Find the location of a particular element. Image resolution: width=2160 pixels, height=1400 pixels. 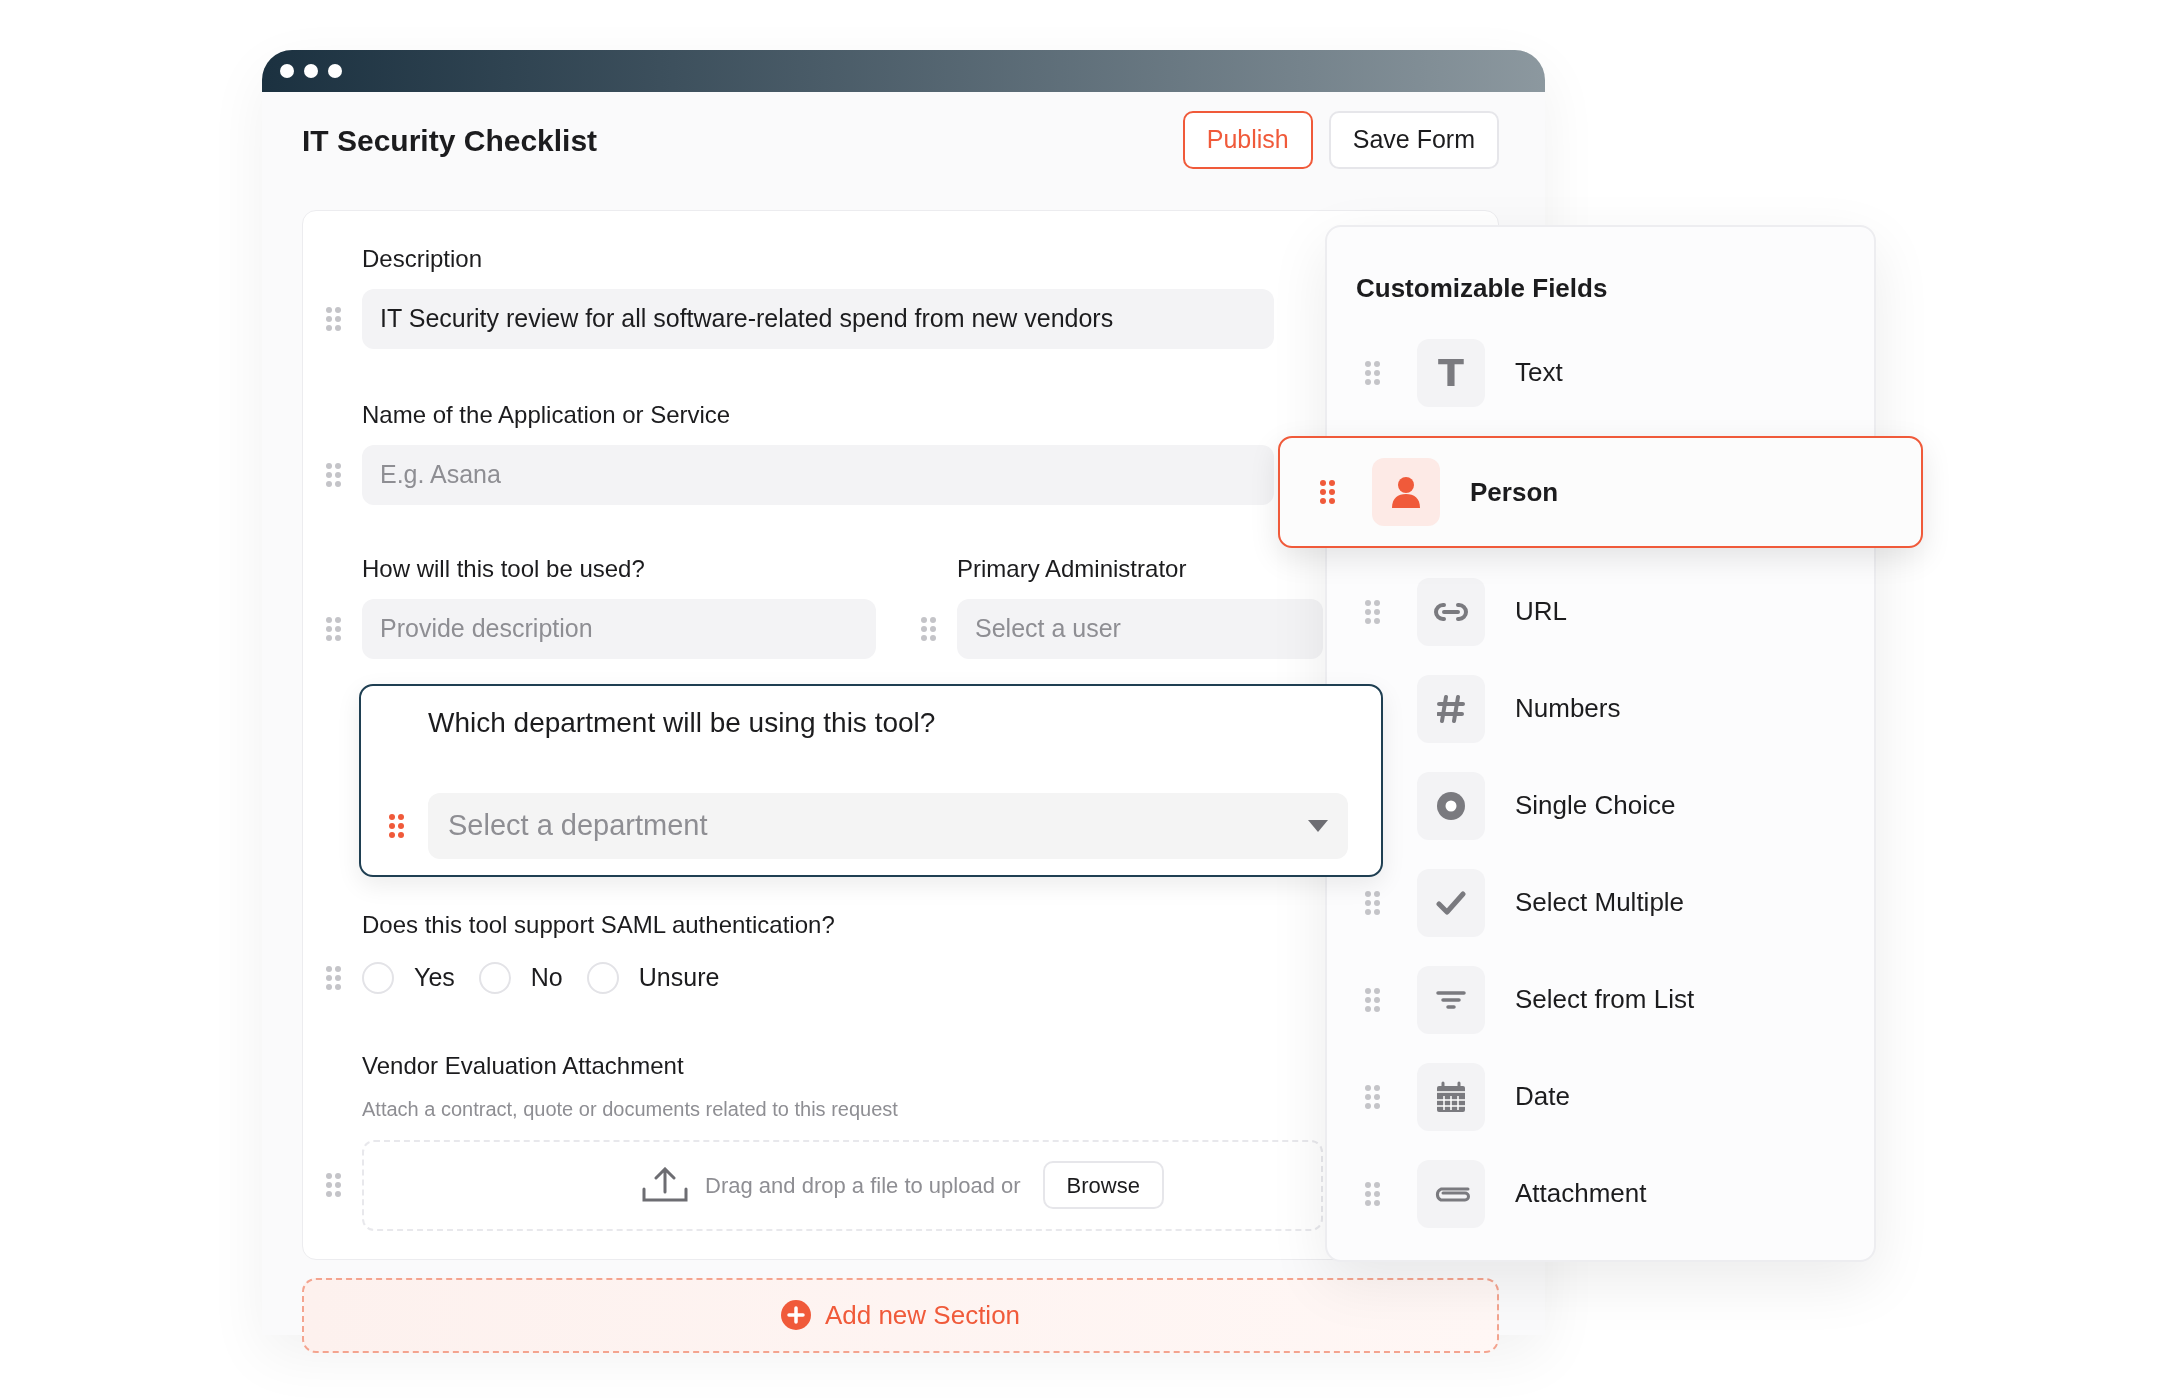

browse-button: Browse is located at coordinates (1103, 1185).